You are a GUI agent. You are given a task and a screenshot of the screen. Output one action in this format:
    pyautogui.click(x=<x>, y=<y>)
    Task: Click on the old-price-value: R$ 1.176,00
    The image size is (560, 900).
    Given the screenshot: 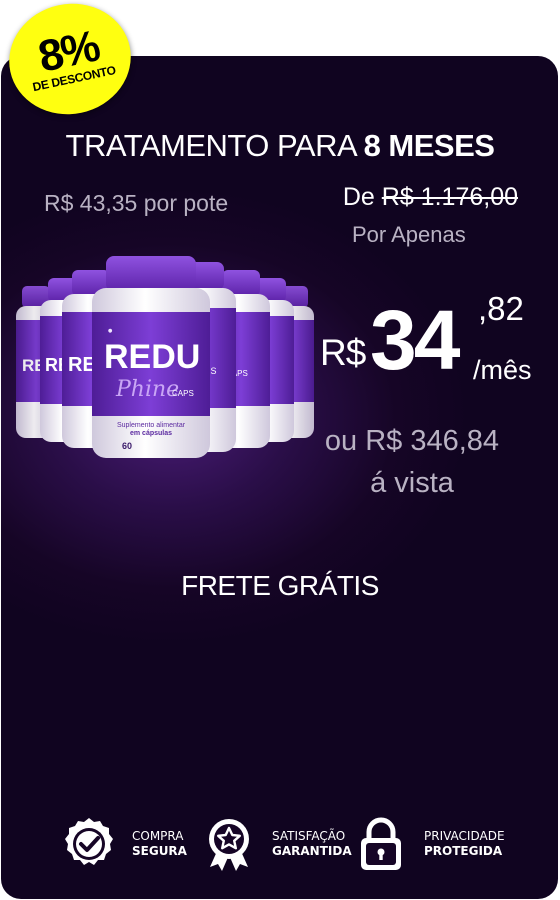 What is the action you would take?
    pyautogui.click(x=449, y=197)
    